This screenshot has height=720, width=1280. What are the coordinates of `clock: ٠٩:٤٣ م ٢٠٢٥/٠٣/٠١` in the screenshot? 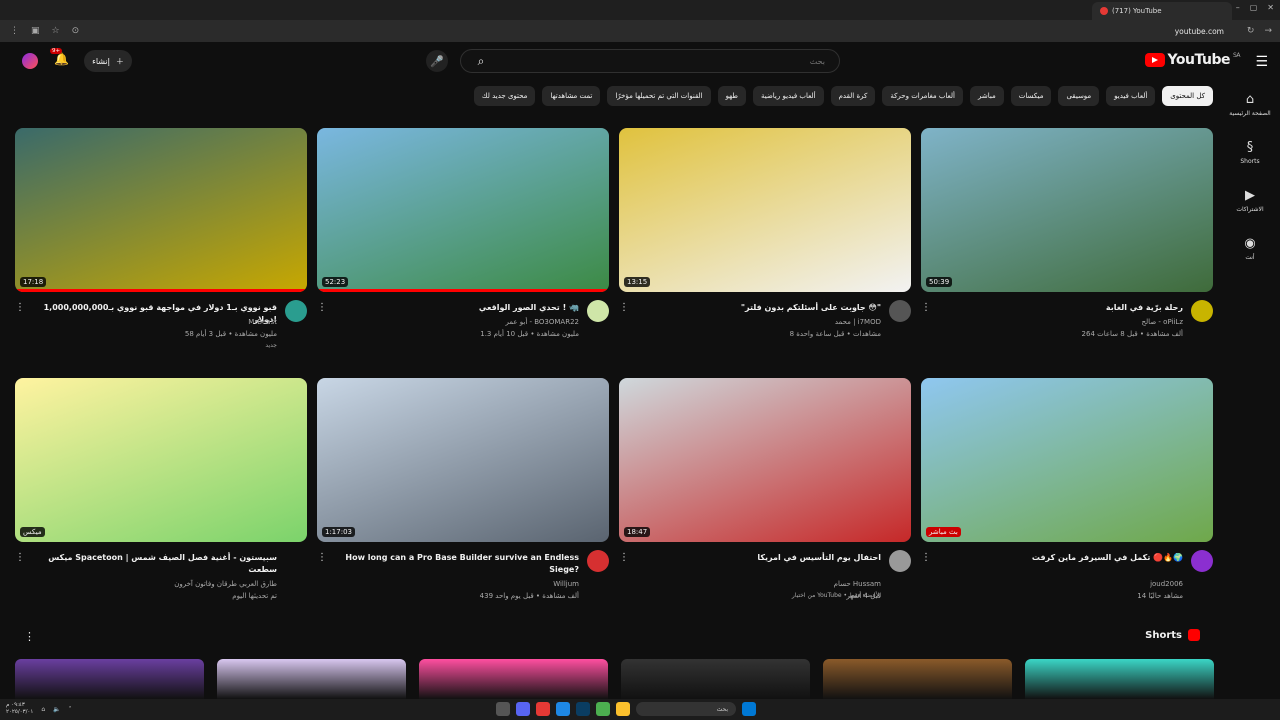 It's located at (19, 709).